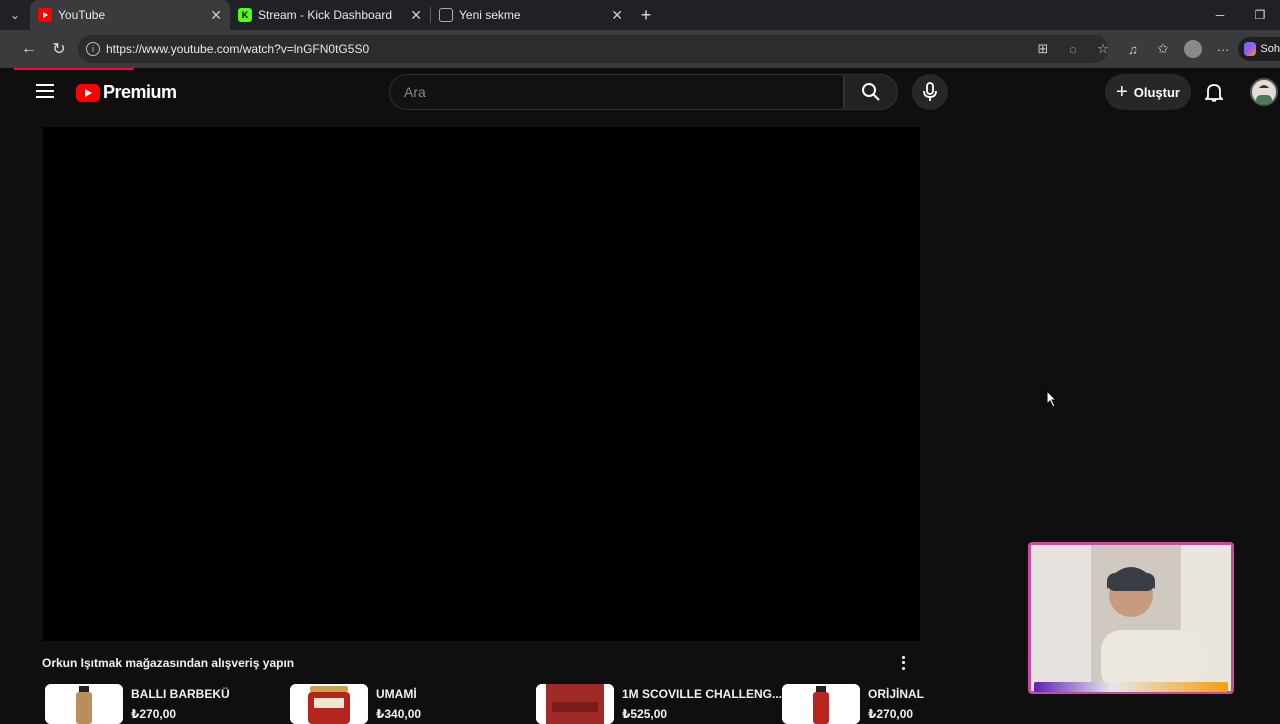 This screenshot has height=724, width=1280. I want to click on site-info-icon: i, so click(93, 49).